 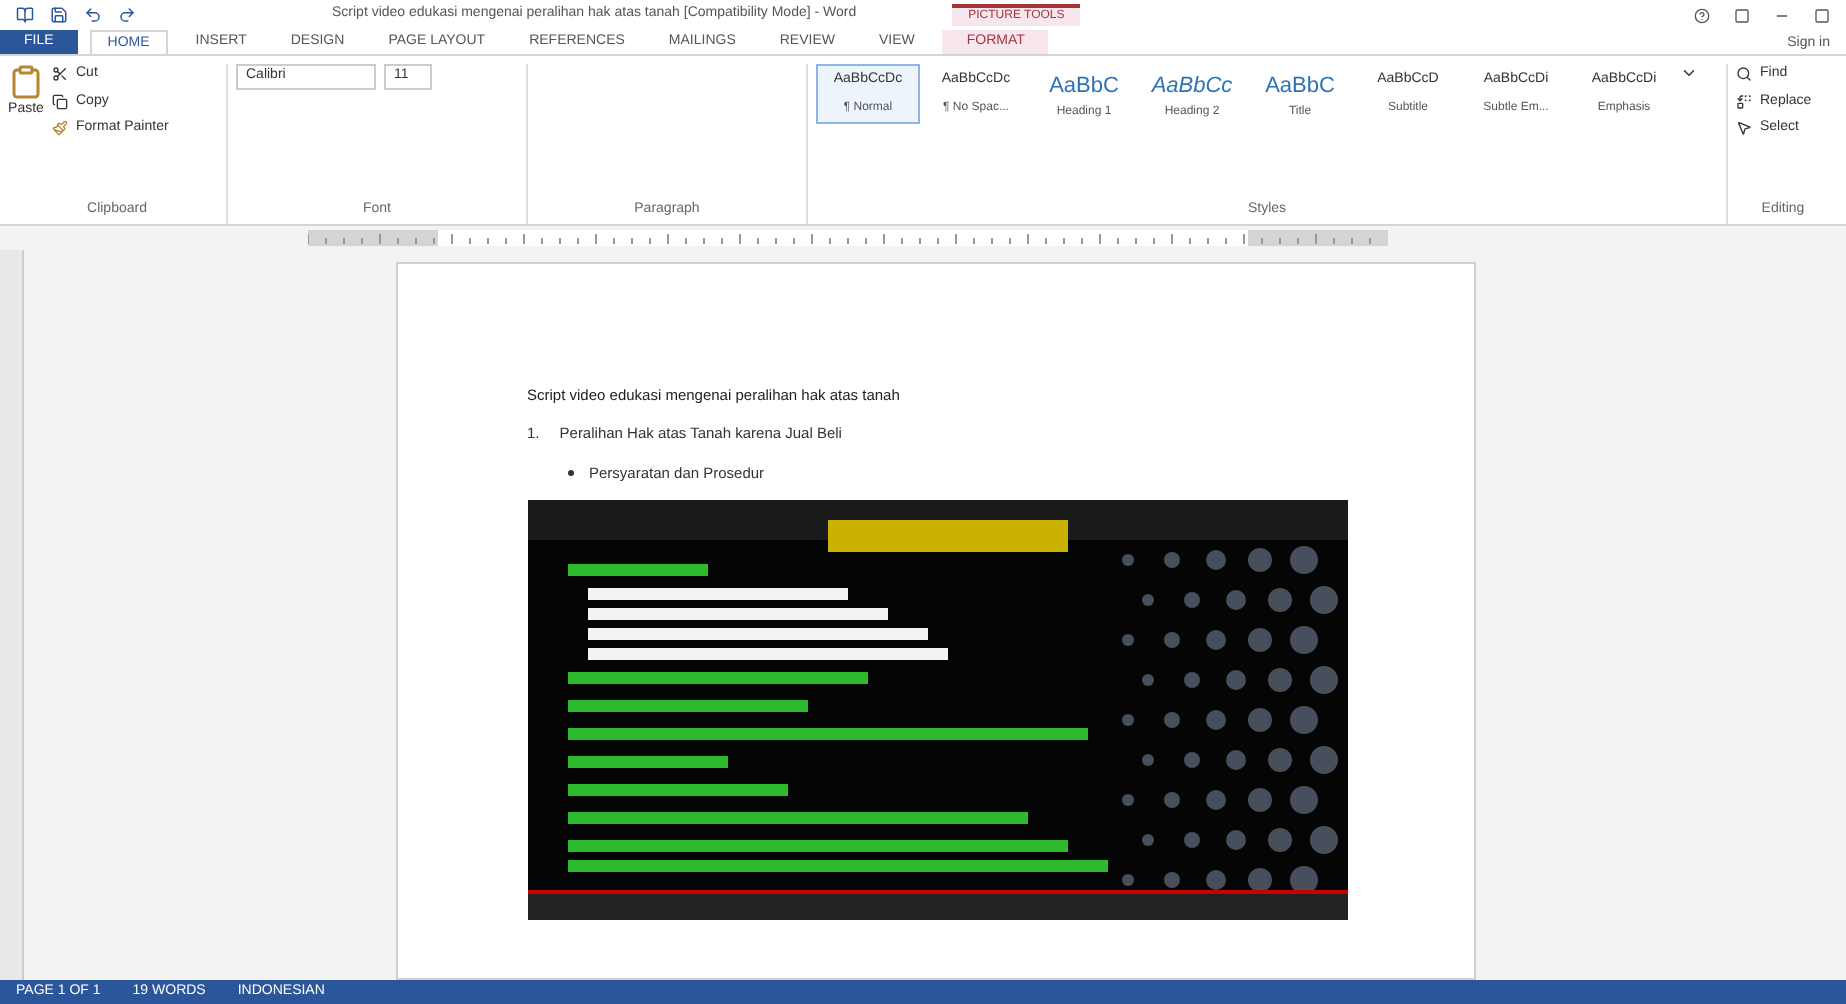 What do you see at coordinates (26, 82) in the screenshot?
I see `clipboard-icon` at bounding box center [26, 82].